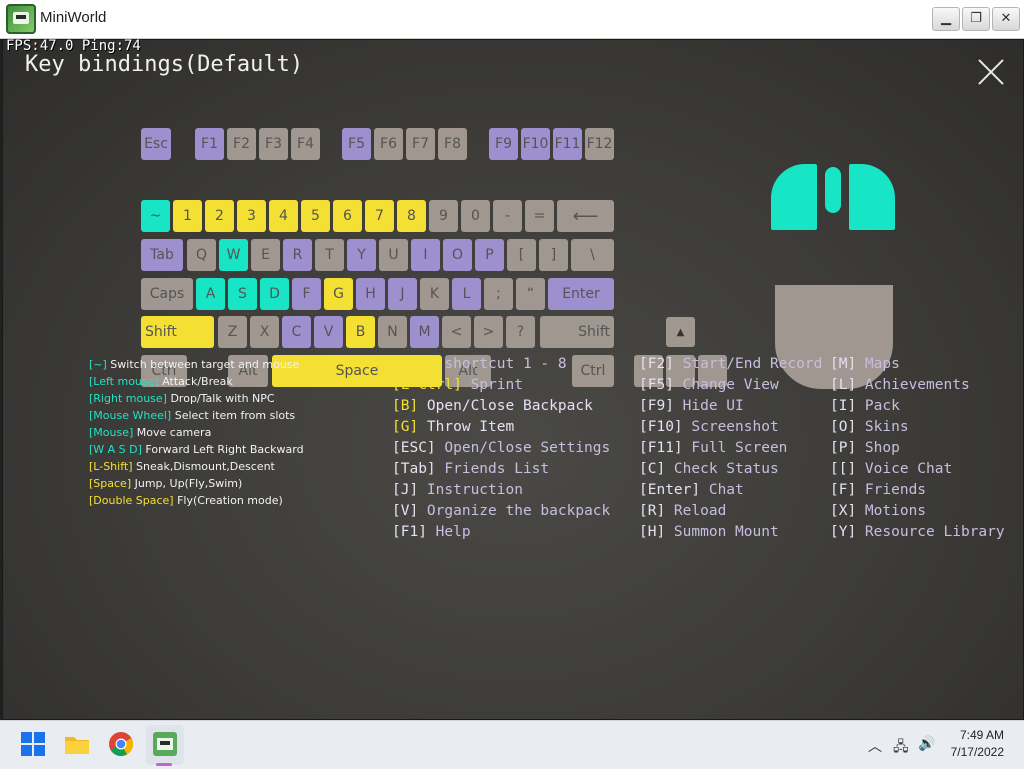  What do you see at coordinates (489, 255) in the screenshot?
I see `key-p: P` at bounding box center [489, 255].